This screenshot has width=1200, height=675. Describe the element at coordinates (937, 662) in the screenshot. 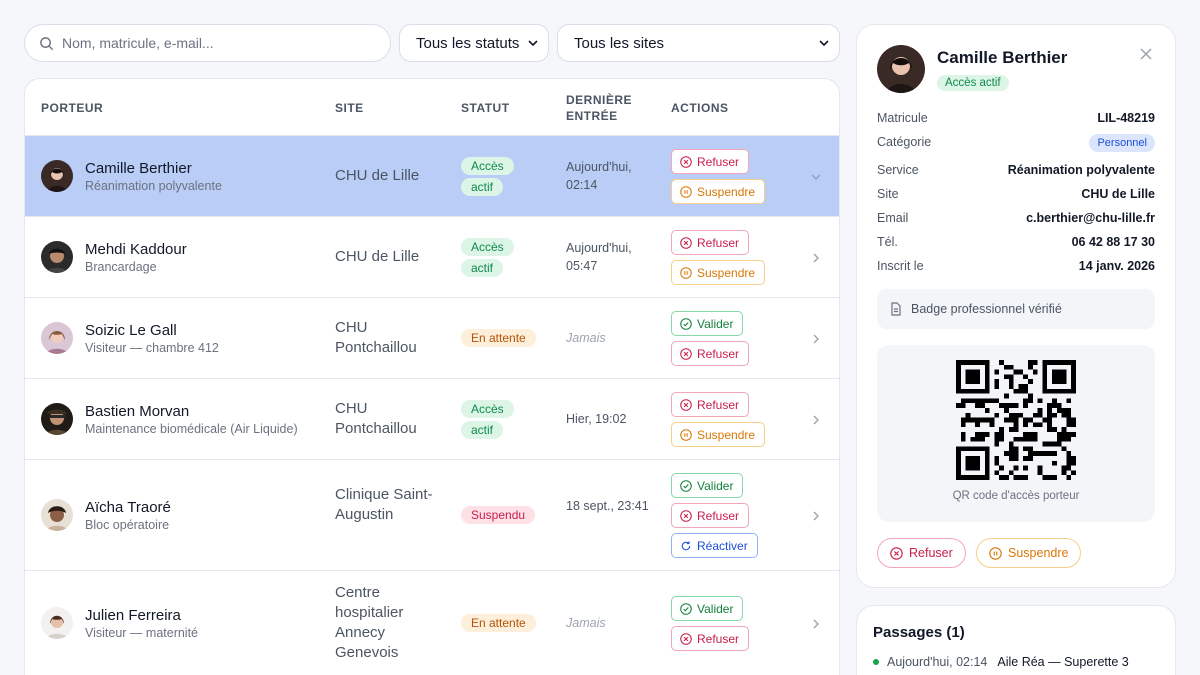

I see `passage-time: Aujourd'hui, 02:14` at that location.